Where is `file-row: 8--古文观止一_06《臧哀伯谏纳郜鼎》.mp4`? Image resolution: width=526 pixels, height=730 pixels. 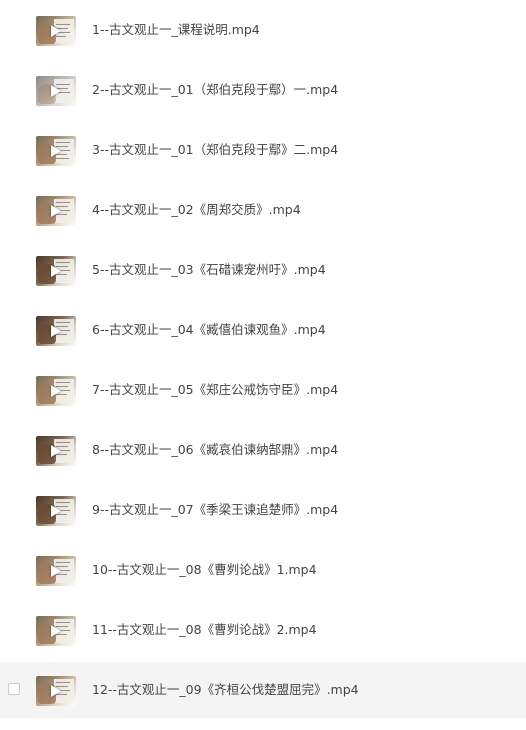 file-row: 8--古文观止一_06《臧哀伯谏纳郜鼎》.mp4 is located at coordinates (263, 450).